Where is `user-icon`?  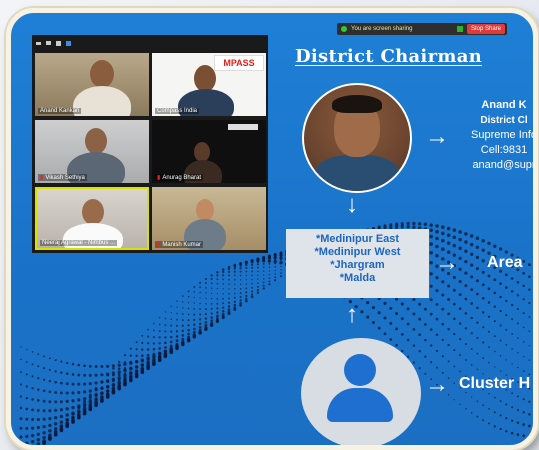 user-icon is located at coordinates (360, 370).